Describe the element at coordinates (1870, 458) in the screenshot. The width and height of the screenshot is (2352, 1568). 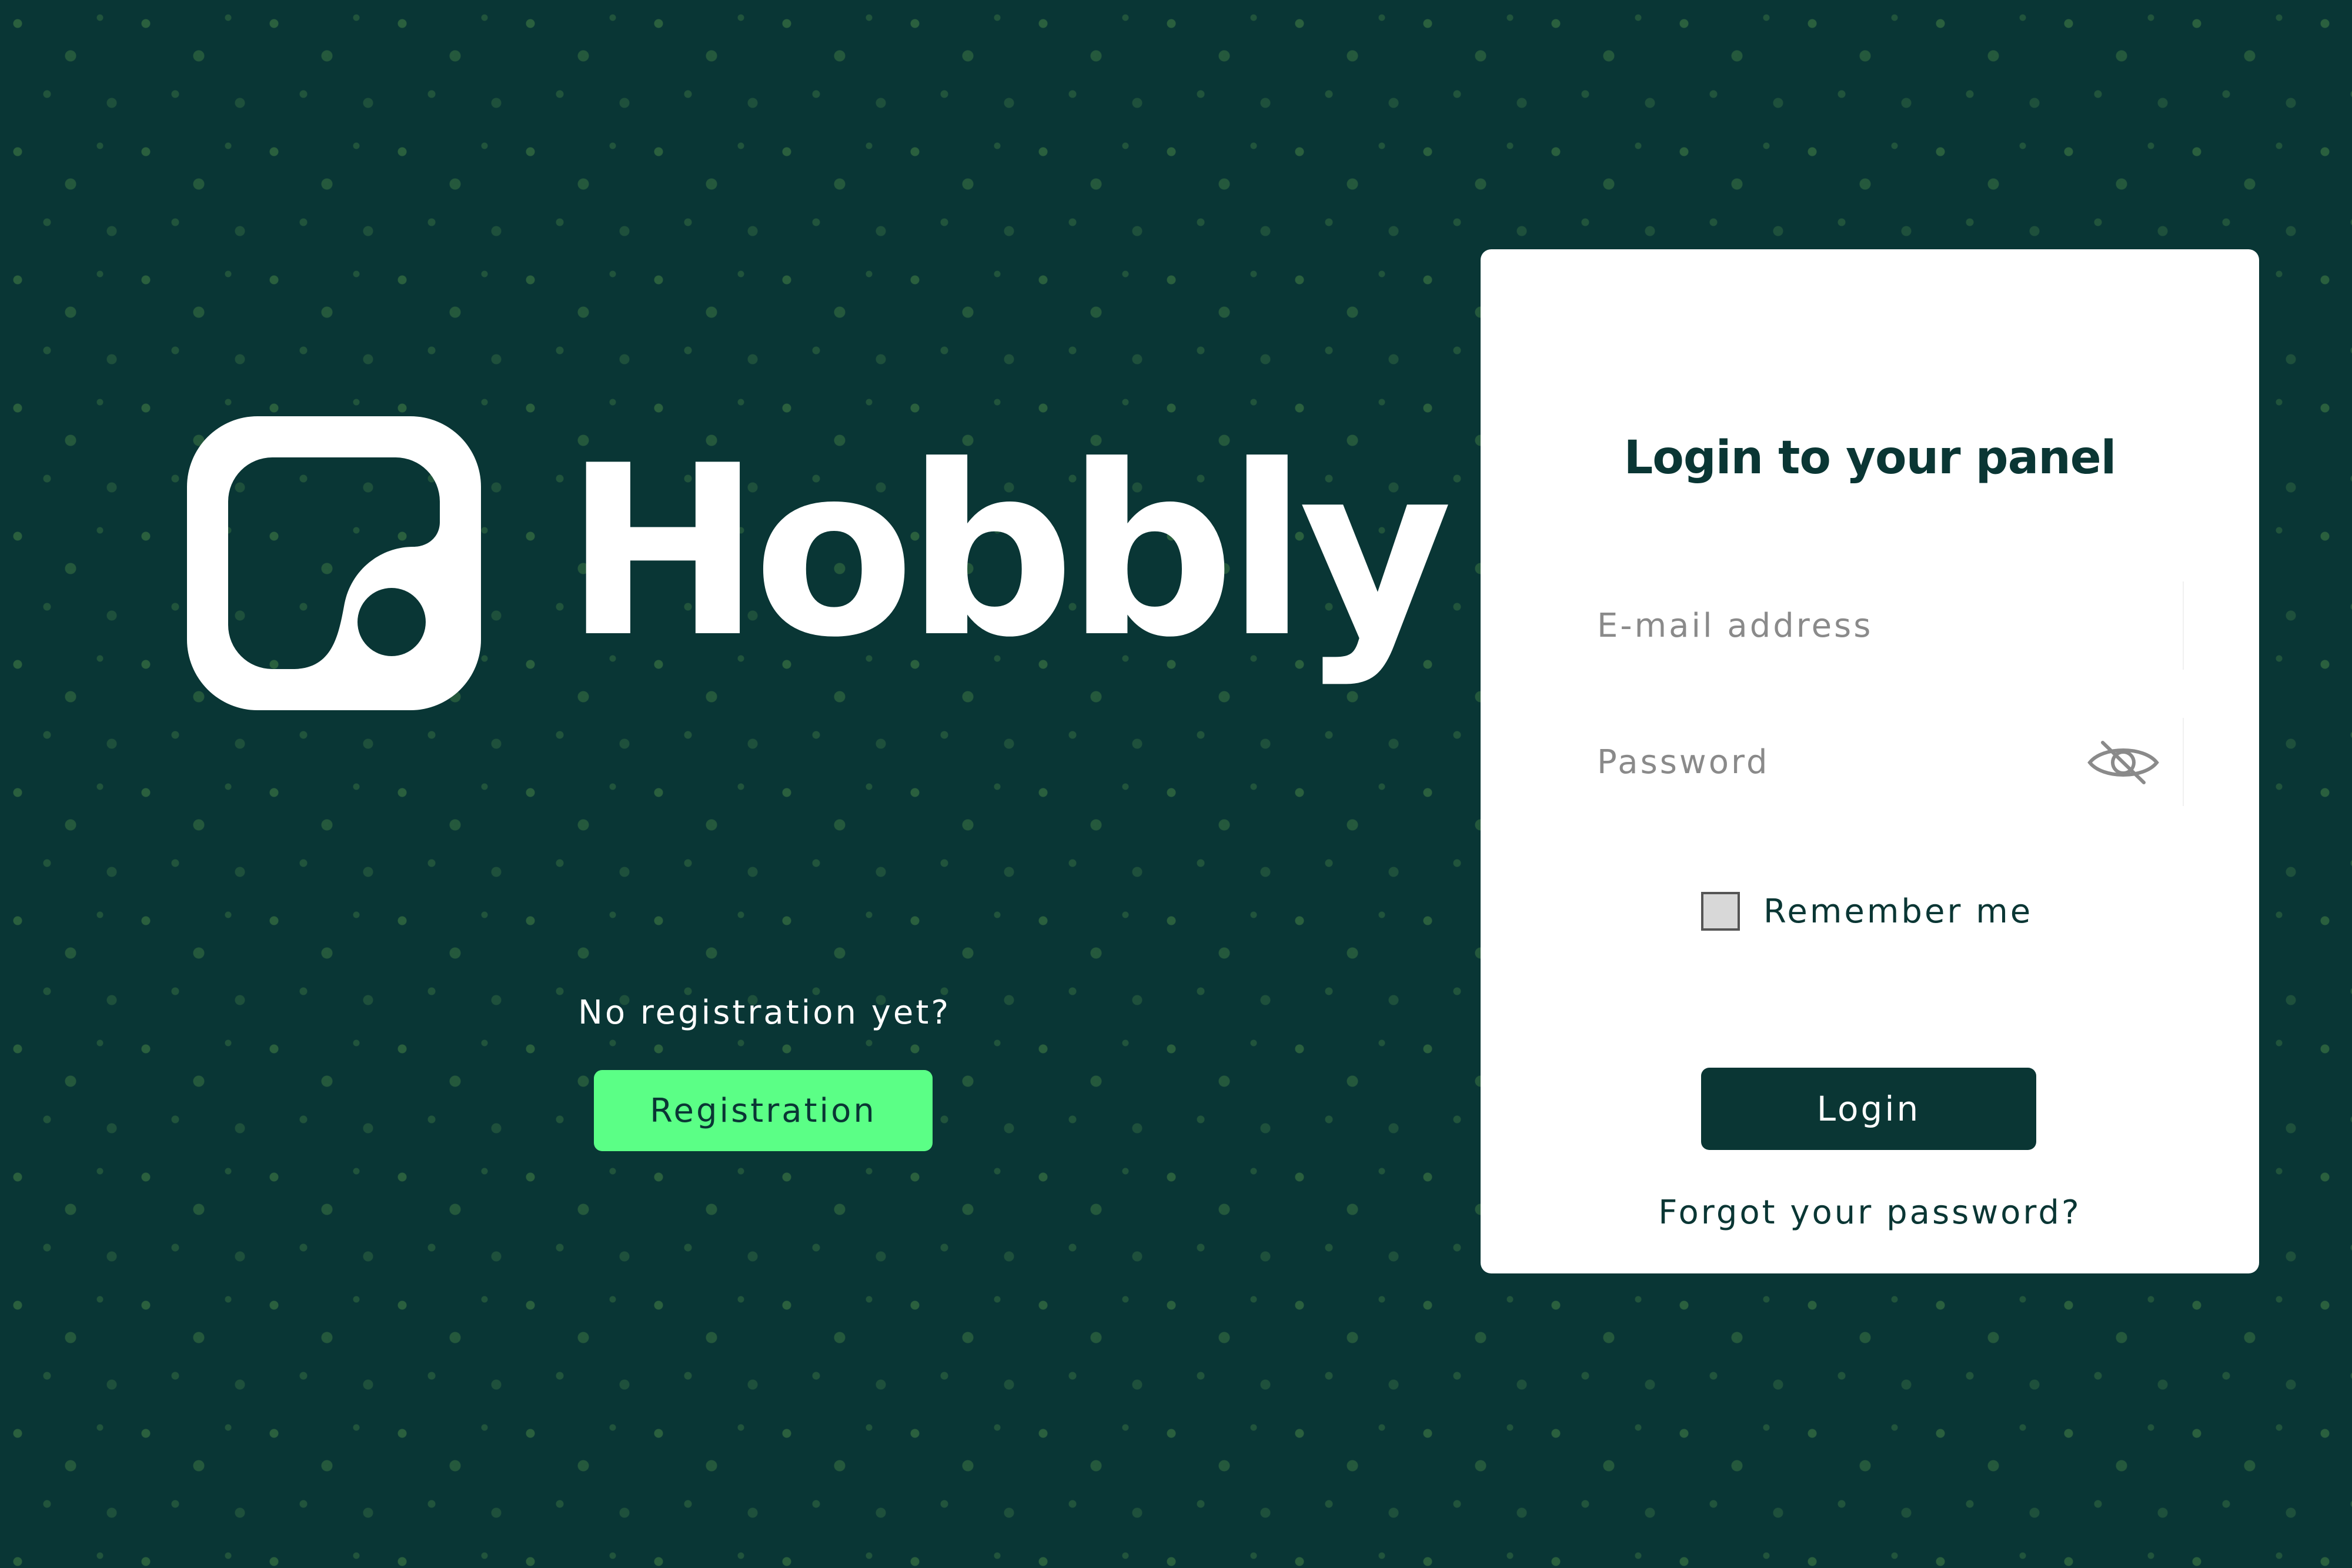
I see `login-title: Login to your panel` at that location.